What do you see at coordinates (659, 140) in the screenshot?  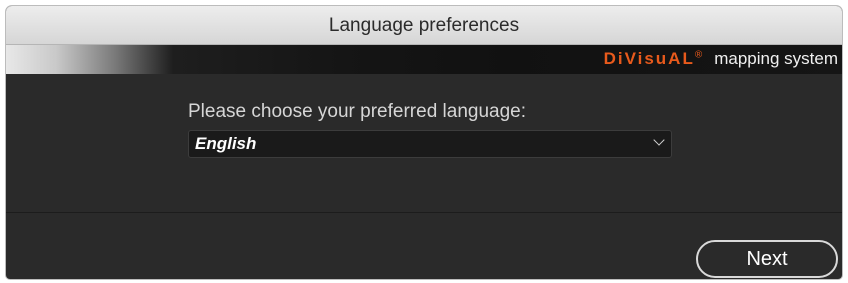 I see `chevron-down-icon` at bounding box center [659, 140].